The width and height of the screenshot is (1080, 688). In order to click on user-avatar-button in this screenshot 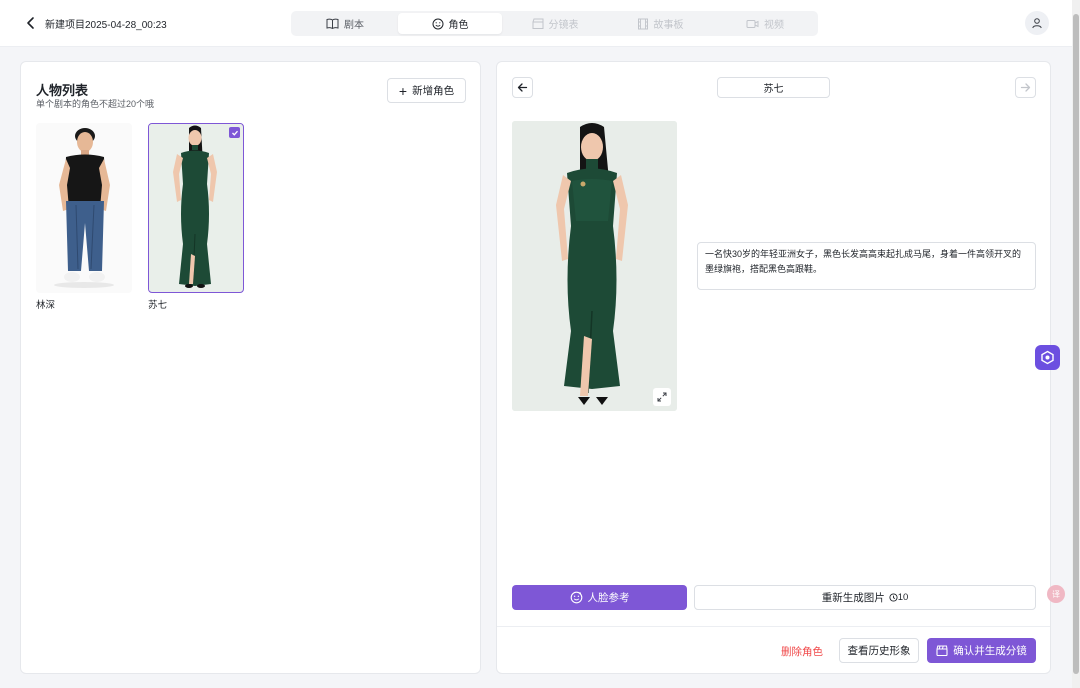, I will do `click(1037, 23)`.